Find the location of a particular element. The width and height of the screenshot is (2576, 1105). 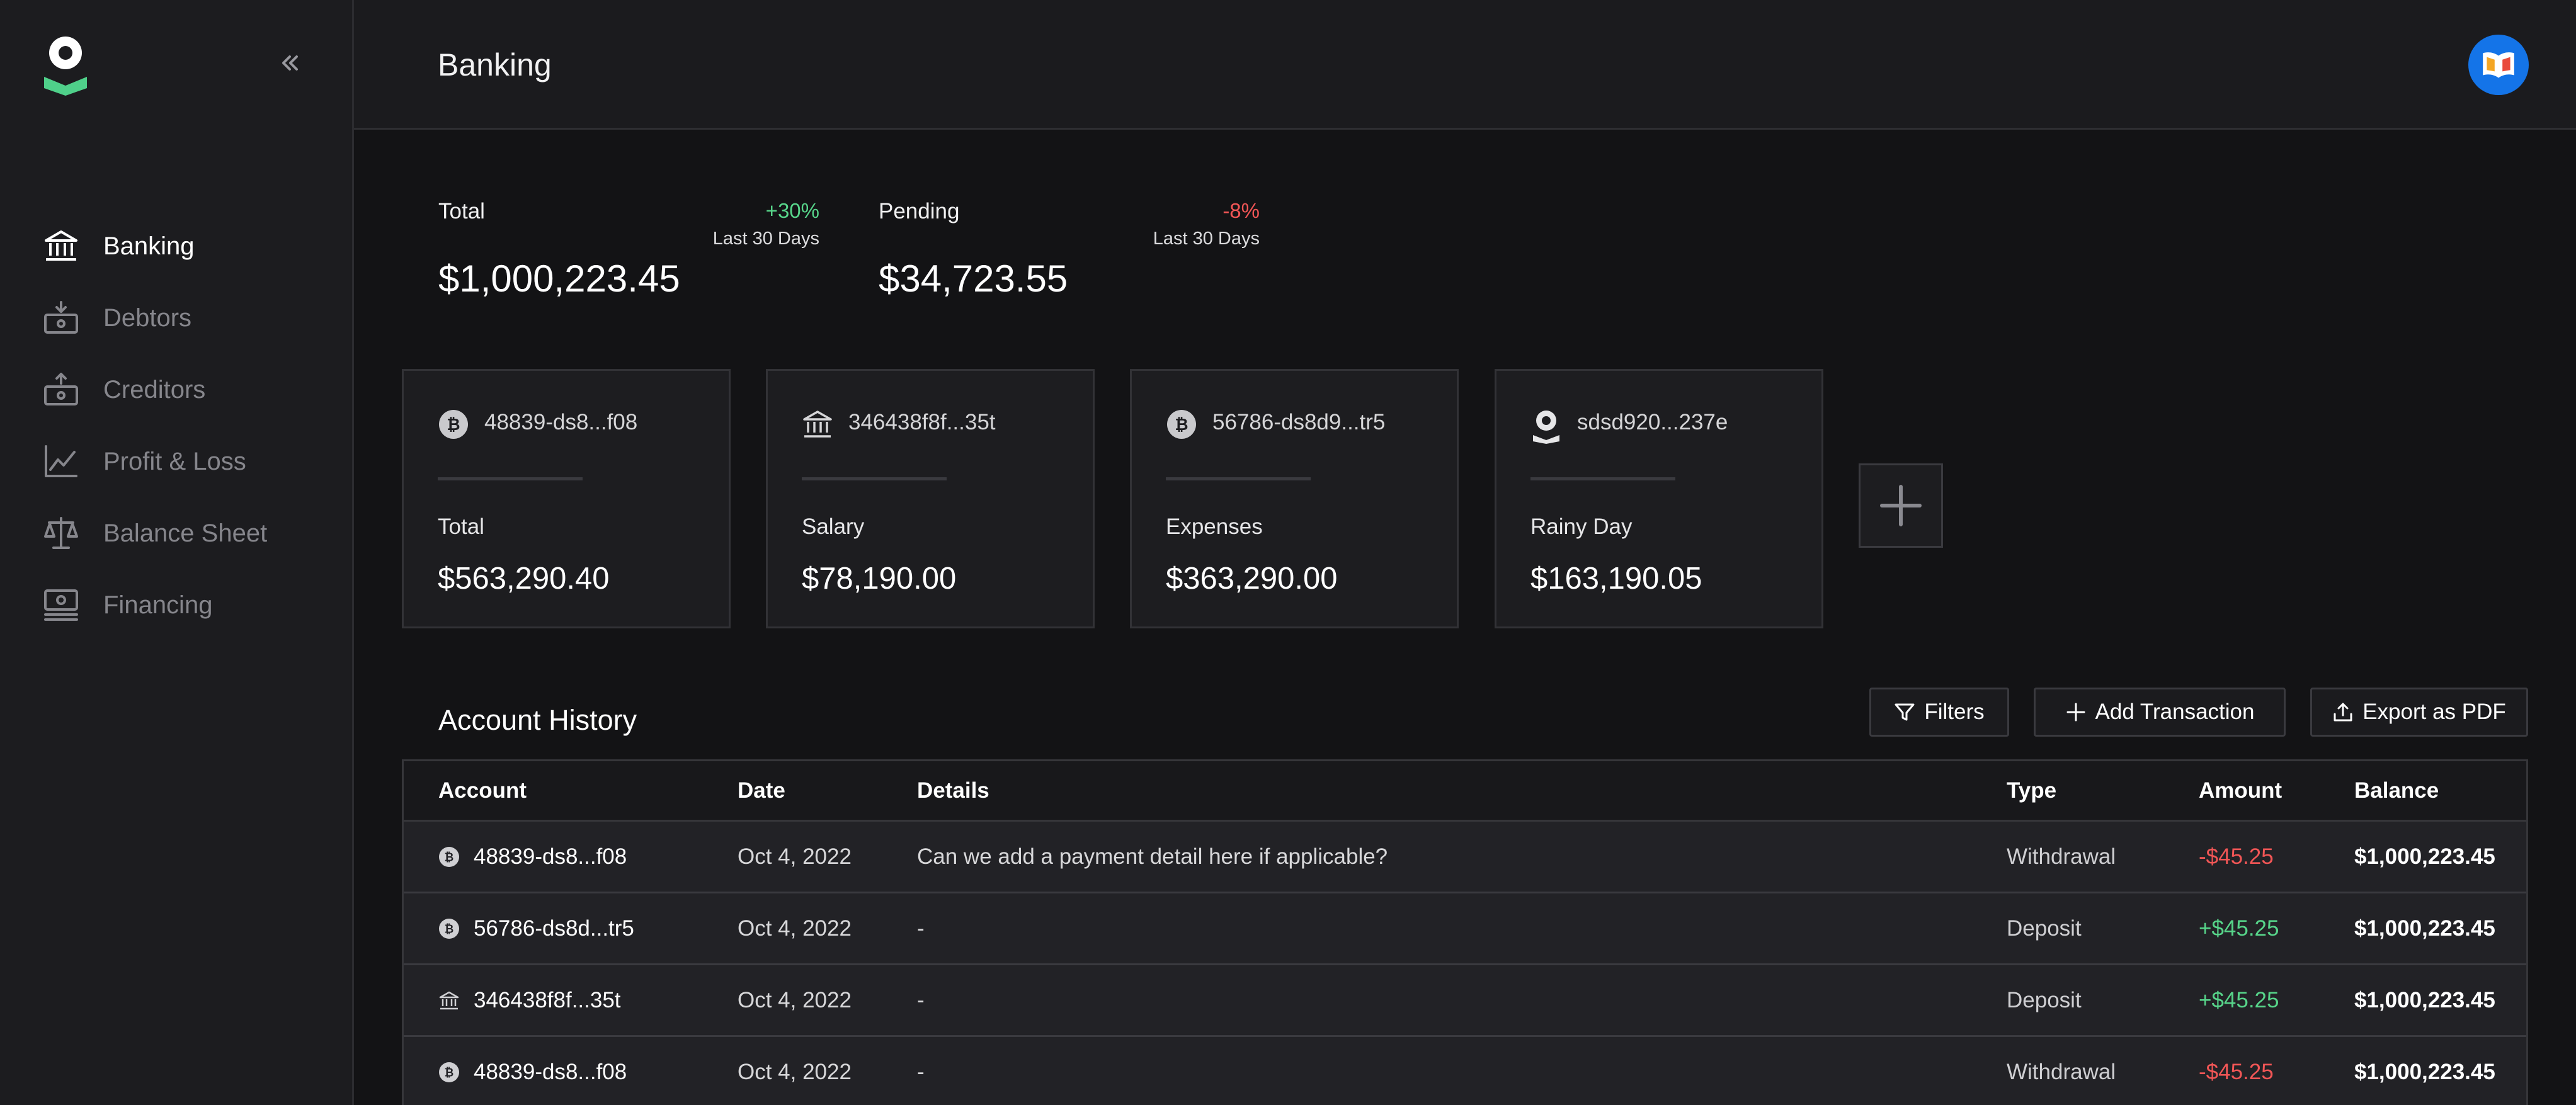

logo-icon is located at coordinates (1546, 426).